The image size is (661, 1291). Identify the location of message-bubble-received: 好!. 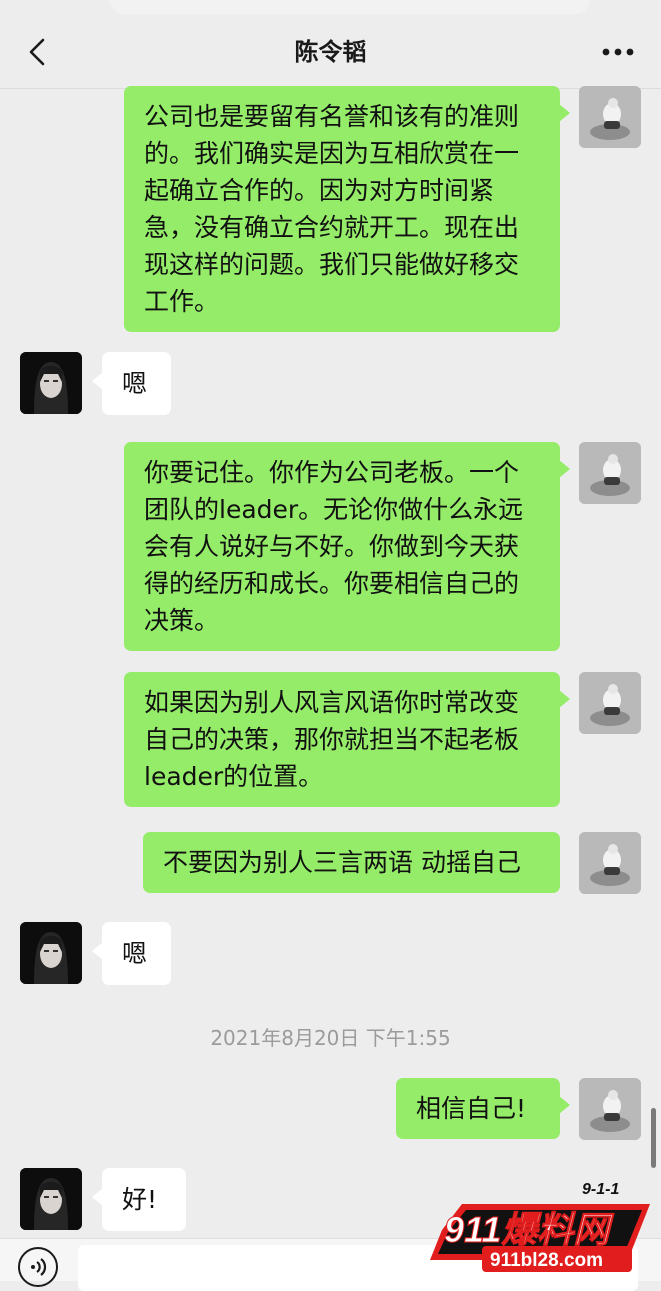
(139, 1199).